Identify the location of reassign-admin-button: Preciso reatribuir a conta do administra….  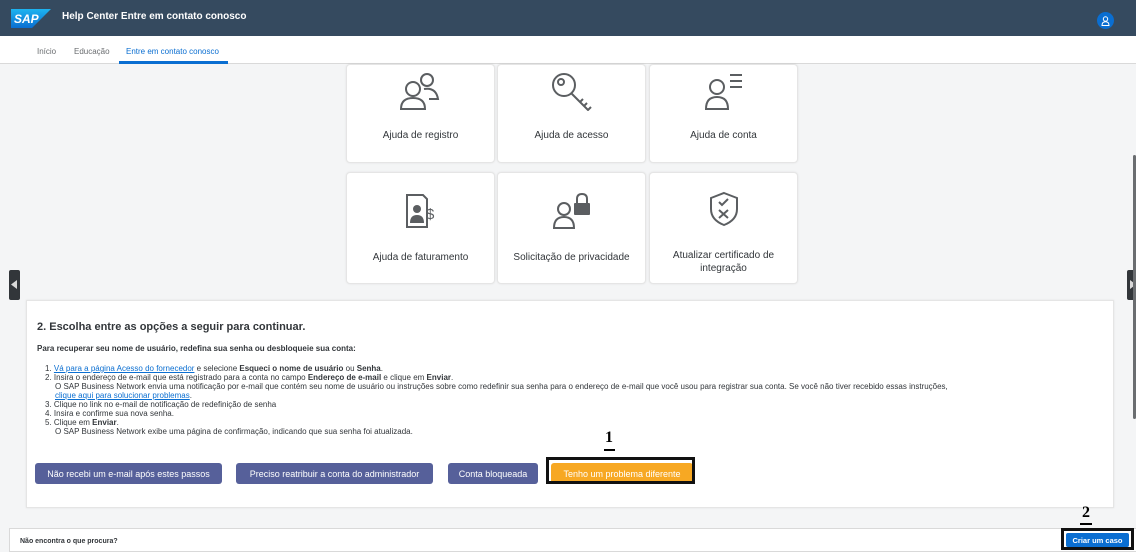
(334, 473).